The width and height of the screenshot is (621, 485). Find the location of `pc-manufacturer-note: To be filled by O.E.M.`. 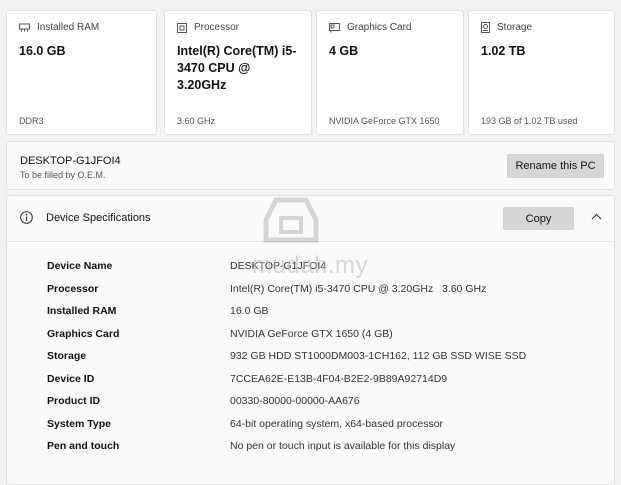

pc-manufacturer-note: To be filled by O.E.M. is located at coordinates (63, 175).